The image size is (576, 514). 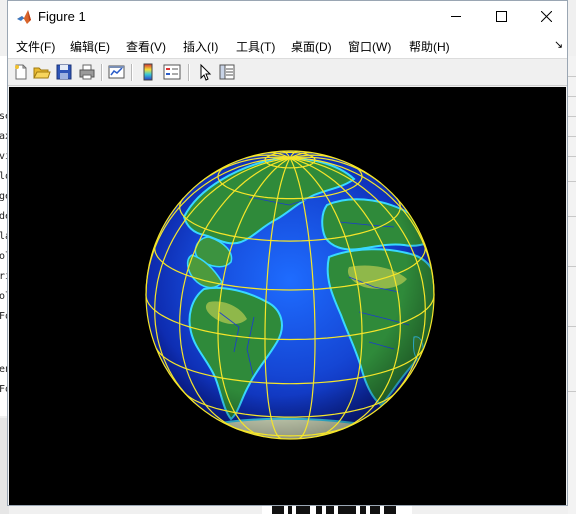 I want to click on open-file-button, so click(x=42, y=72).